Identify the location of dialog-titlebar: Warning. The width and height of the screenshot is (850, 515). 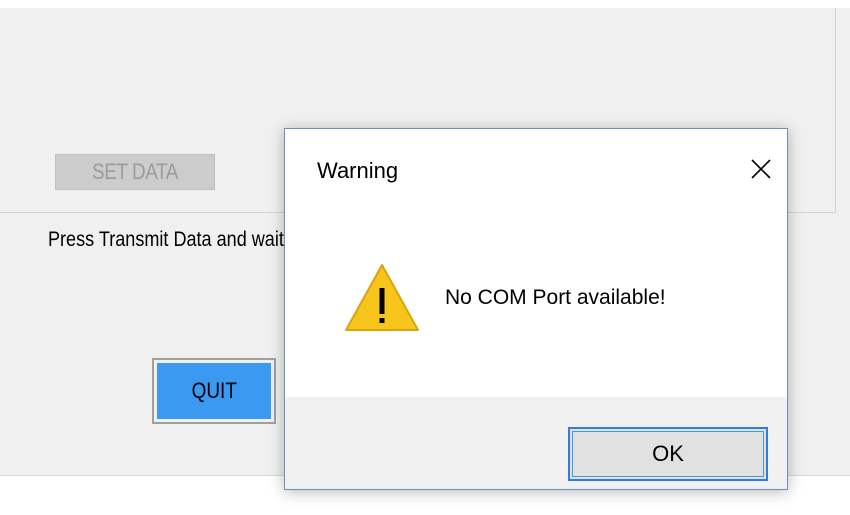
(536, 171).